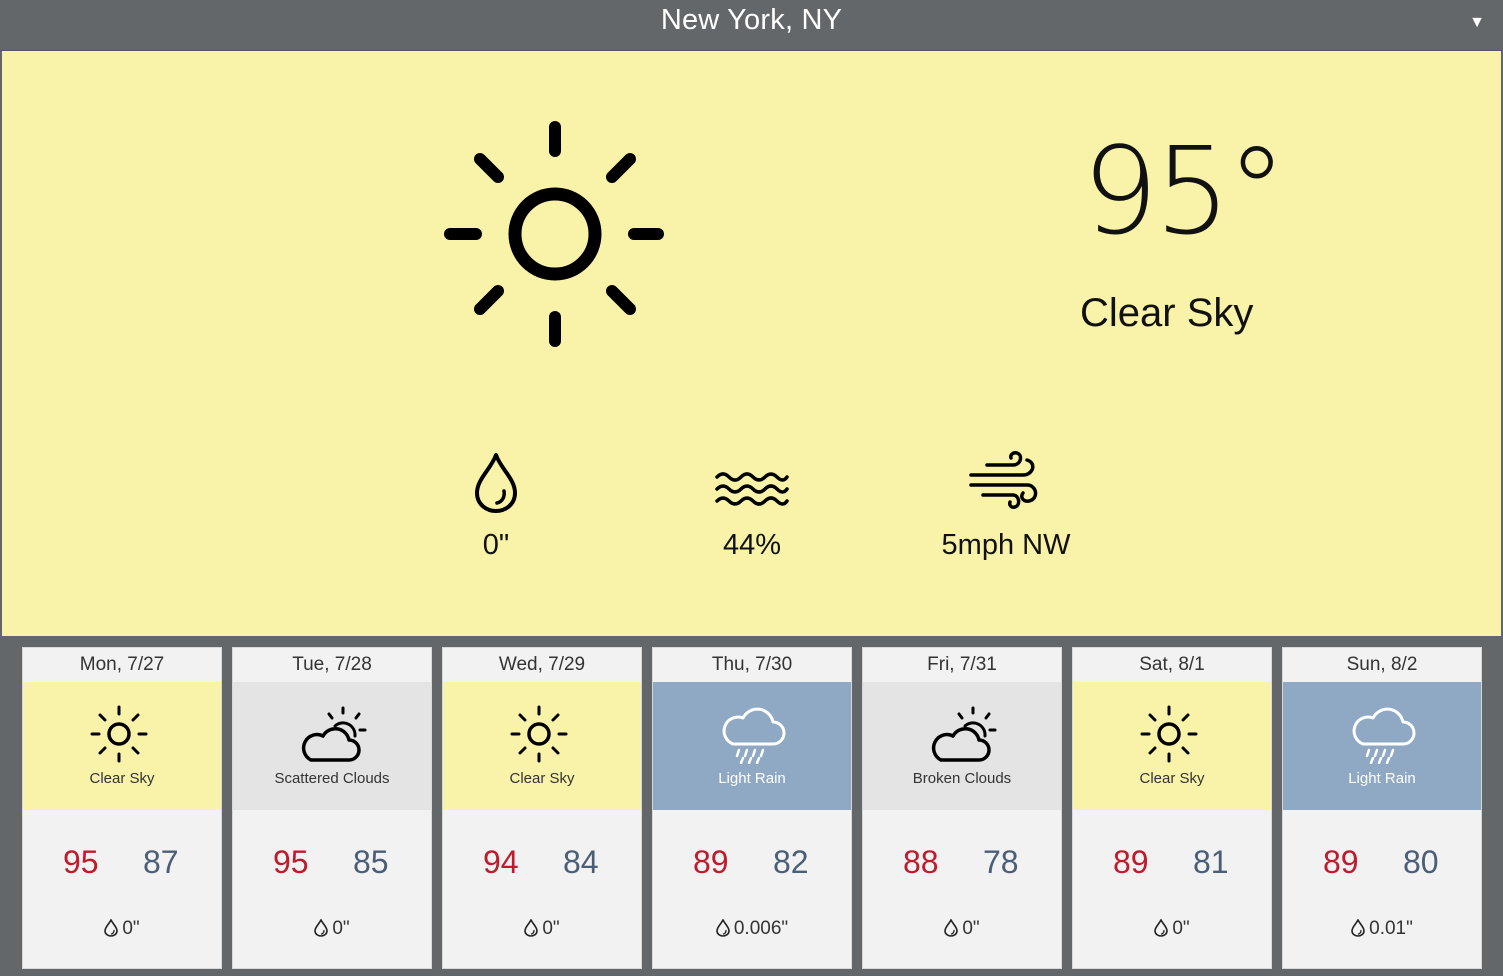 The image size is (1503, 976). Describe the element at coordinates (921, 862) in the screenshot. I see `forecast-high-temp: 88` at that location.